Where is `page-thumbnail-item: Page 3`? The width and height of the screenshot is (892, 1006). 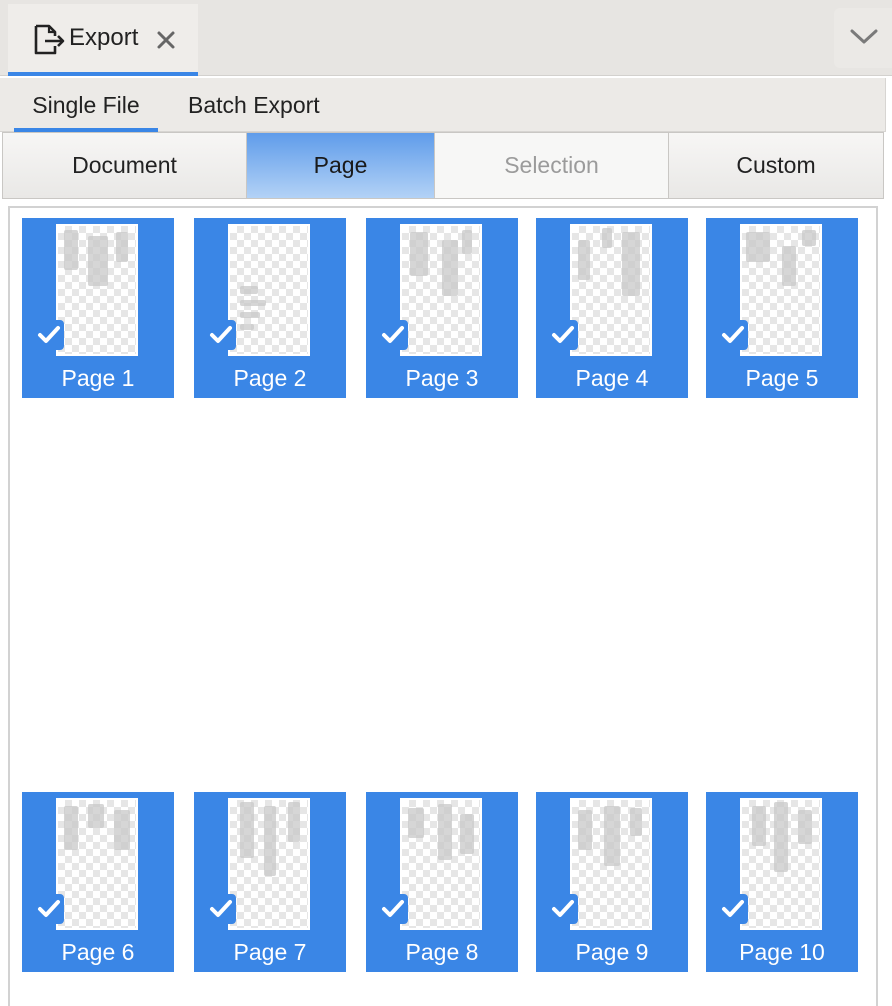 page-thumbnail-item: Page 3 is located at coordinates (442, 308).